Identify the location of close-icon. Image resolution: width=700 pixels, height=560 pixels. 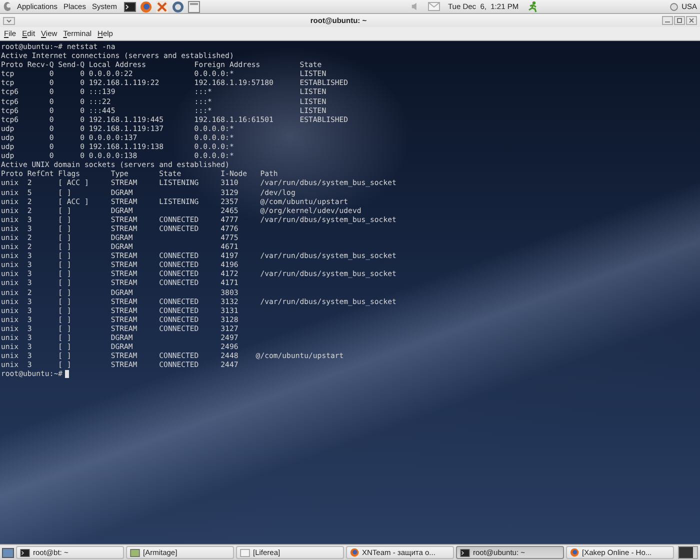
(691, 20).